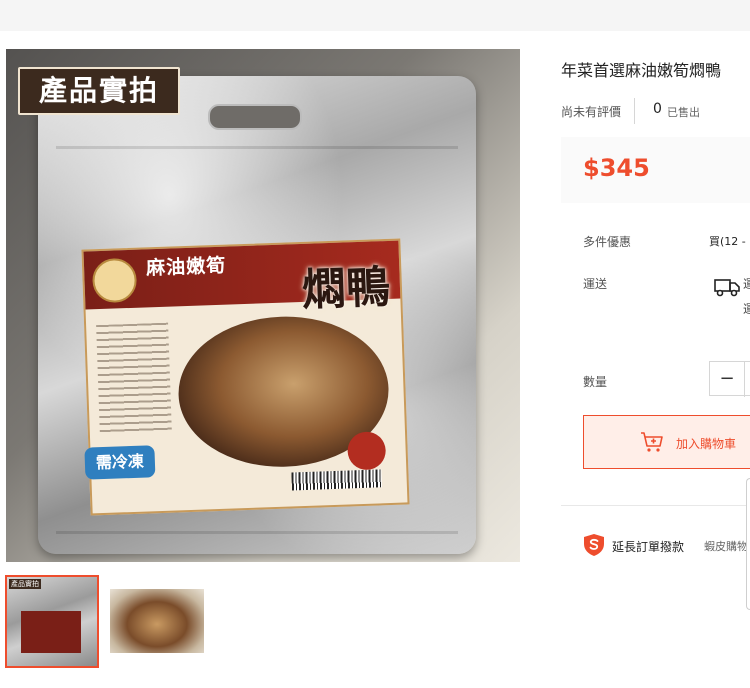  What do you see at coordinates (726, 546) in the screenshot?
I see `guarantee-sub: 蝦皮購物` at bounding box center [726, 546].